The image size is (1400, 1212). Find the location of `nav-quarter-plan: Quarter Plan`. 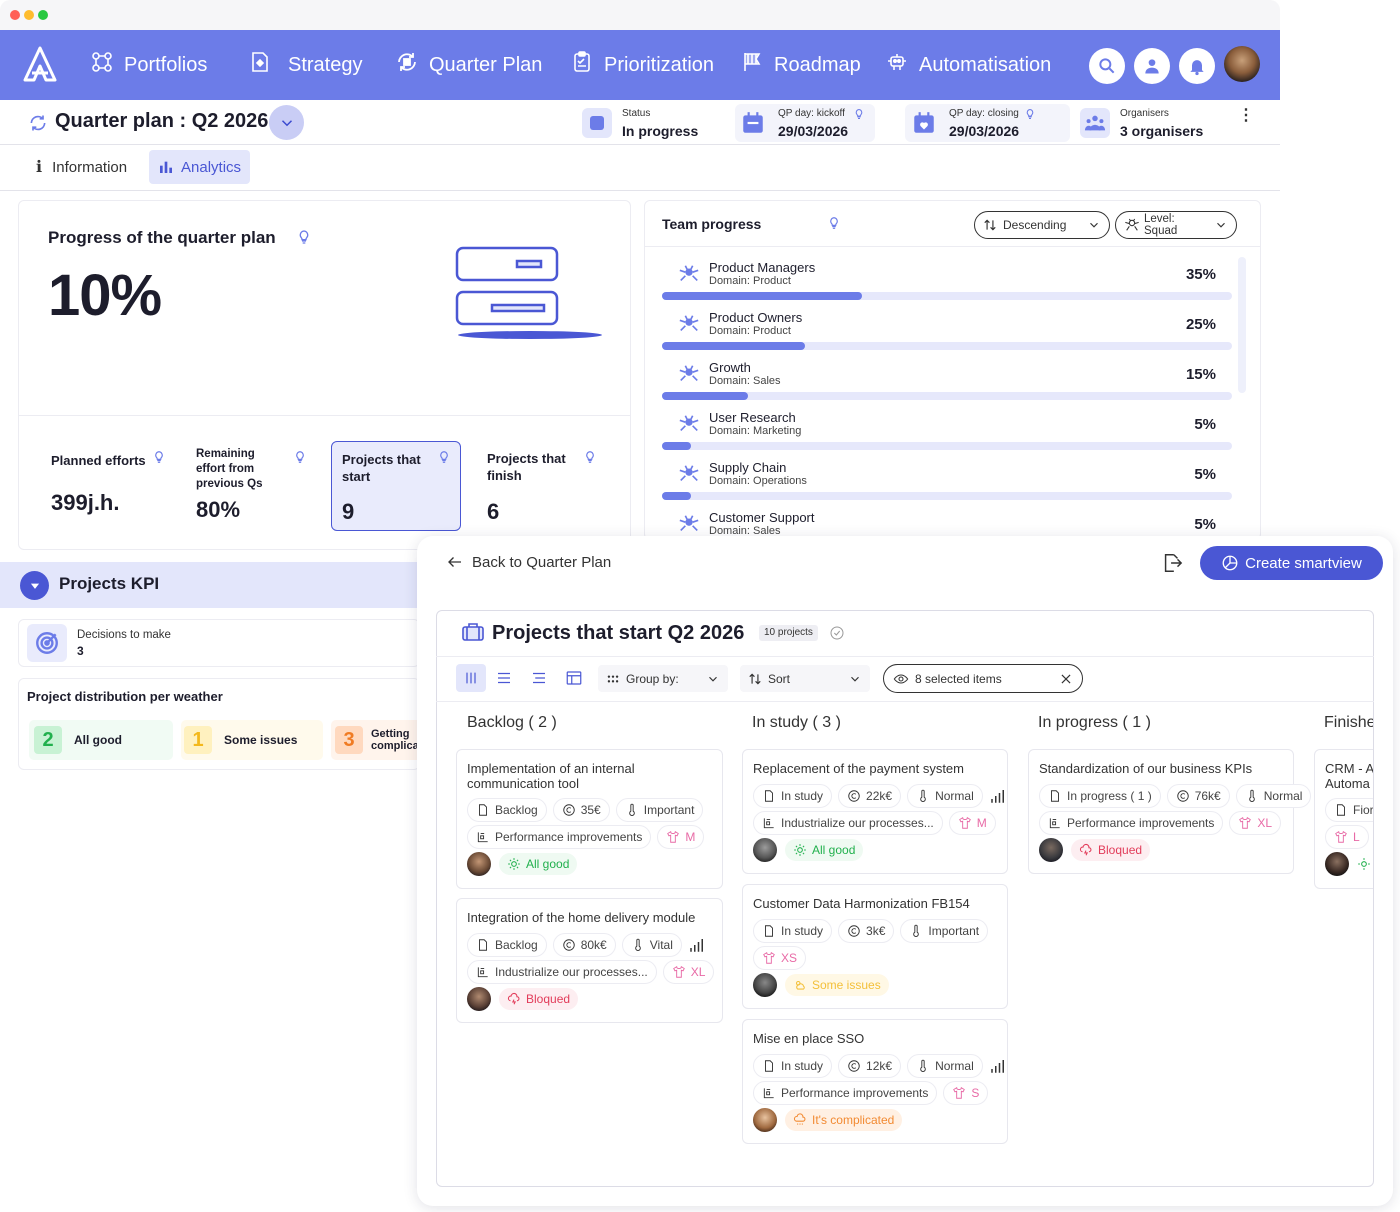

nav-quarter-plan: Quarter Plan is located at coordinates (468, 65).